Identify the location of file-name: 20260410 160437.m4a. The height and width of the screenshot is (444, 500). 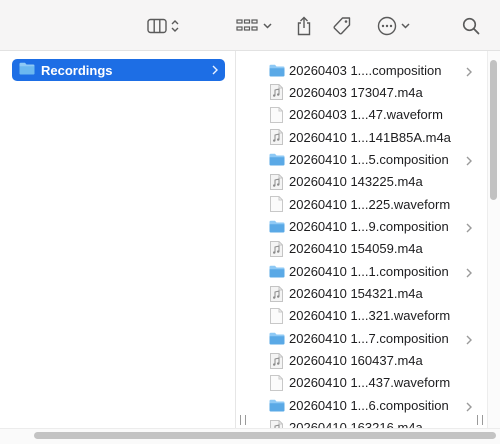
(356, 361).